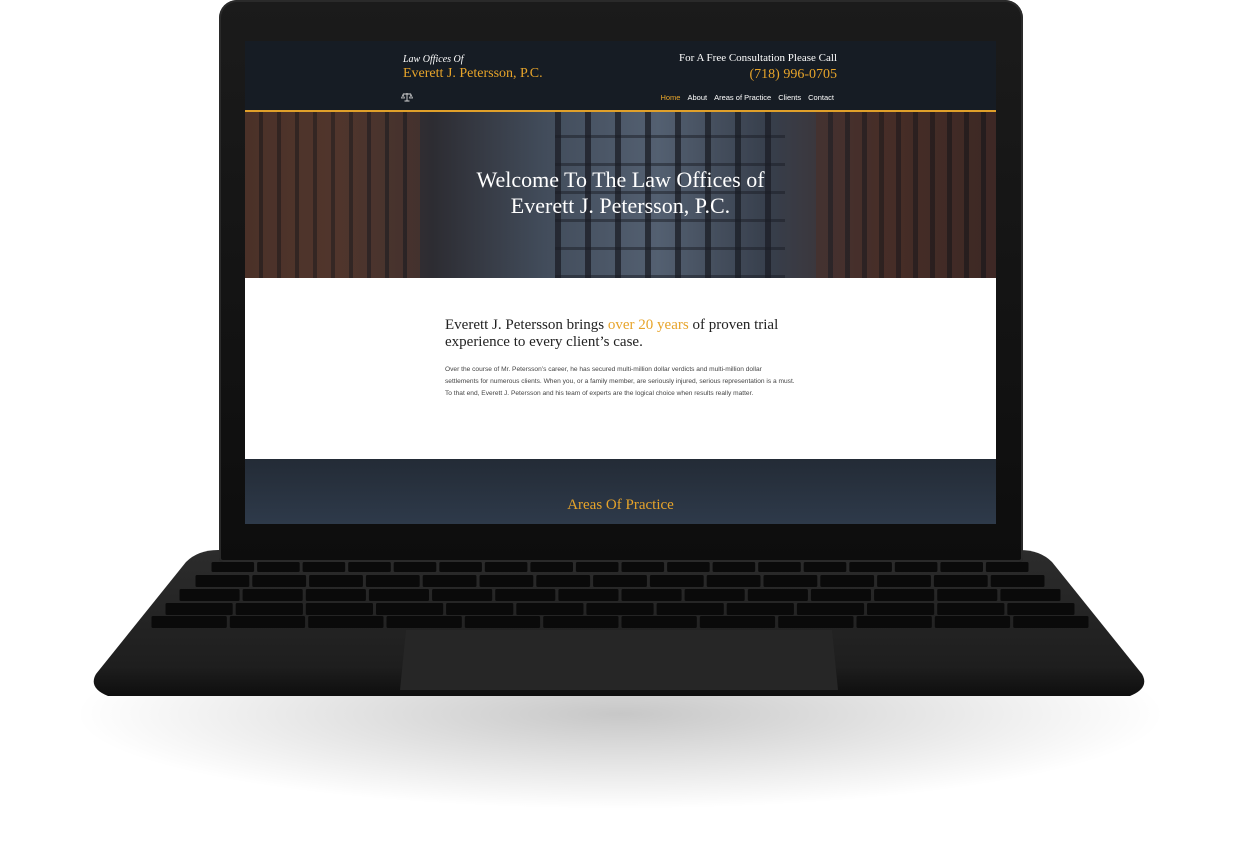  I want to click on nav-home: Home, so click(670, 97).